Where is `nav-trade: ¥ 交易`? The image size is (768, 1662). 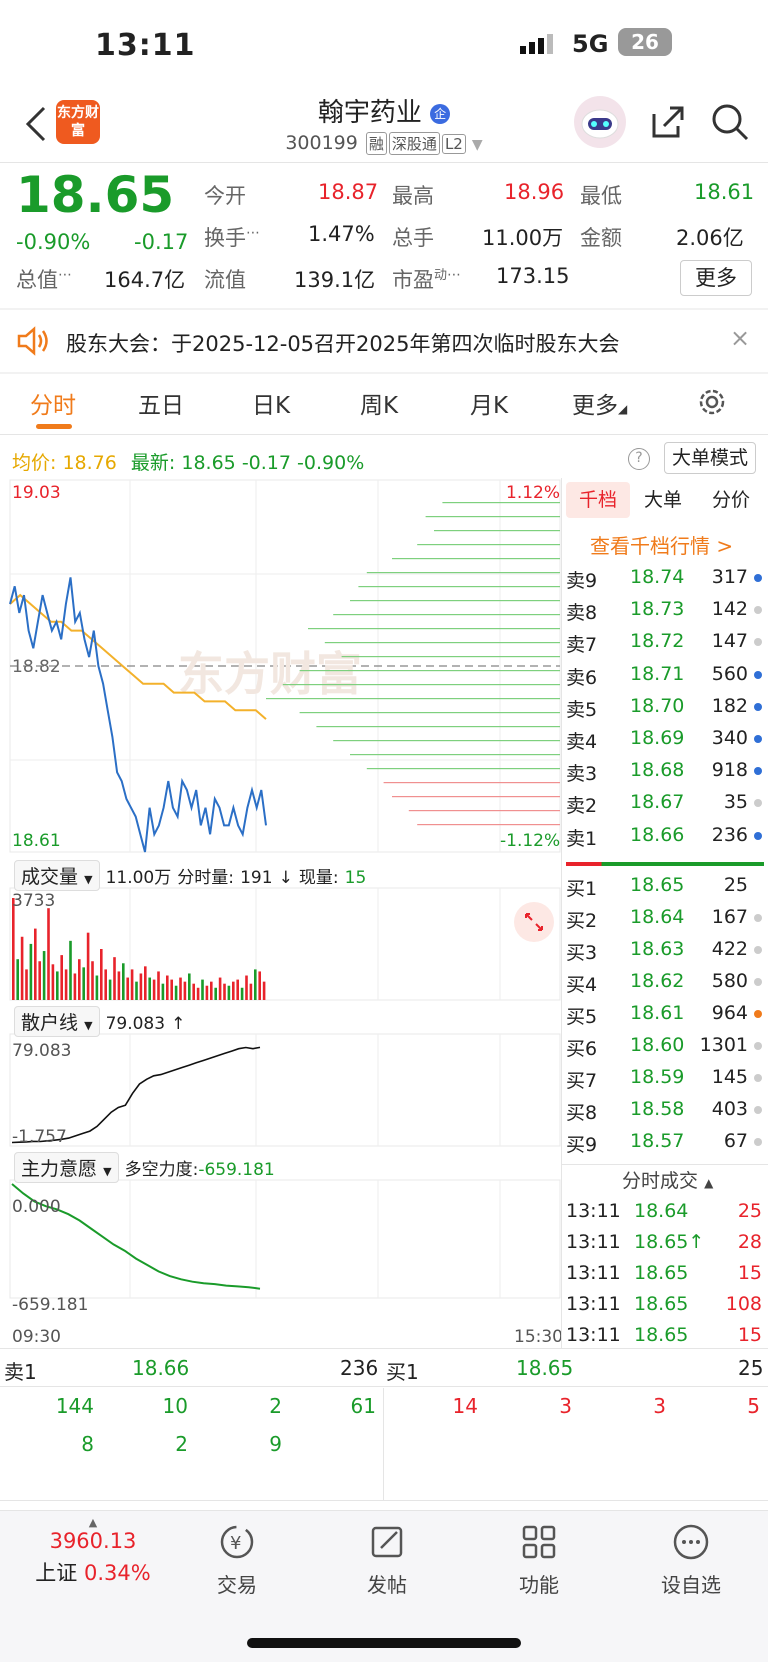
nav-trade: ¥ 交易 is located at coordinates (237, 1560).